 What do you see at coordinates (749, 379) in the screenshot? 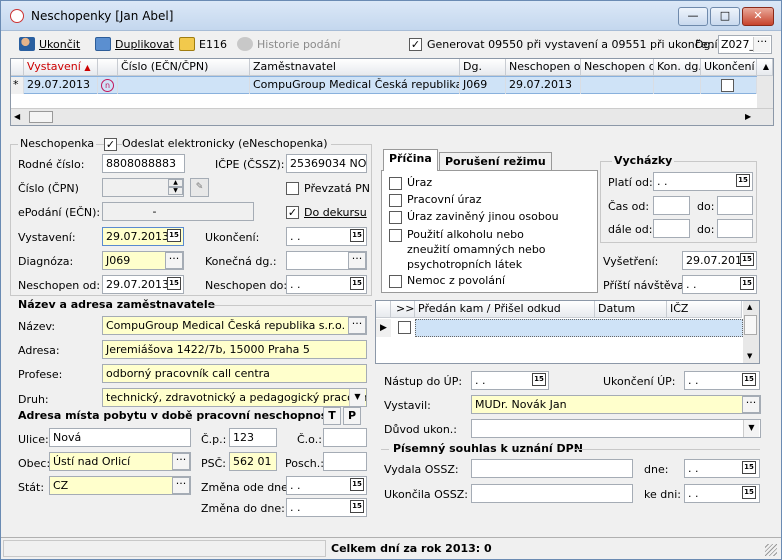
I see `ukonceni-up-calendar-icon: 15` at bounding box center [749, 379].